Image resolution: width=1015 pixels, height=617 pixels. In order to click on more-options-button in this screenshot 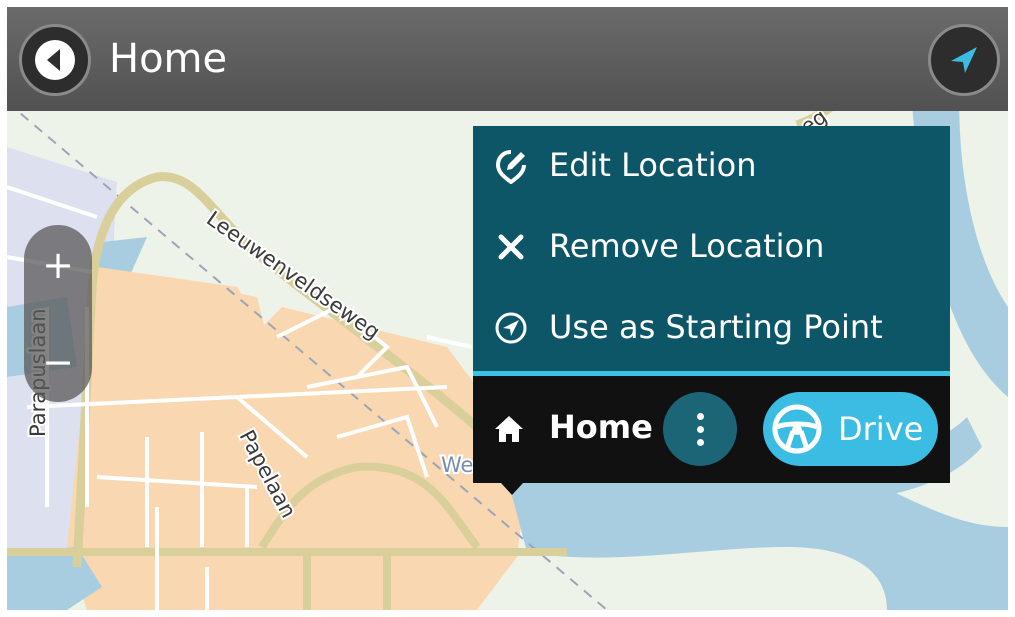, I will do `click(700, 429)`.